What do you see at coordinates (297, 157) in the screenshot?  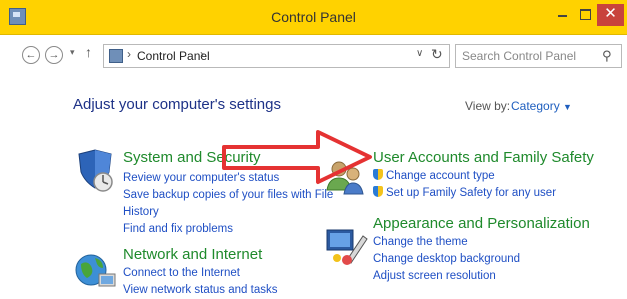 I see `annotation-arrow` at bounding box center [297, 157].